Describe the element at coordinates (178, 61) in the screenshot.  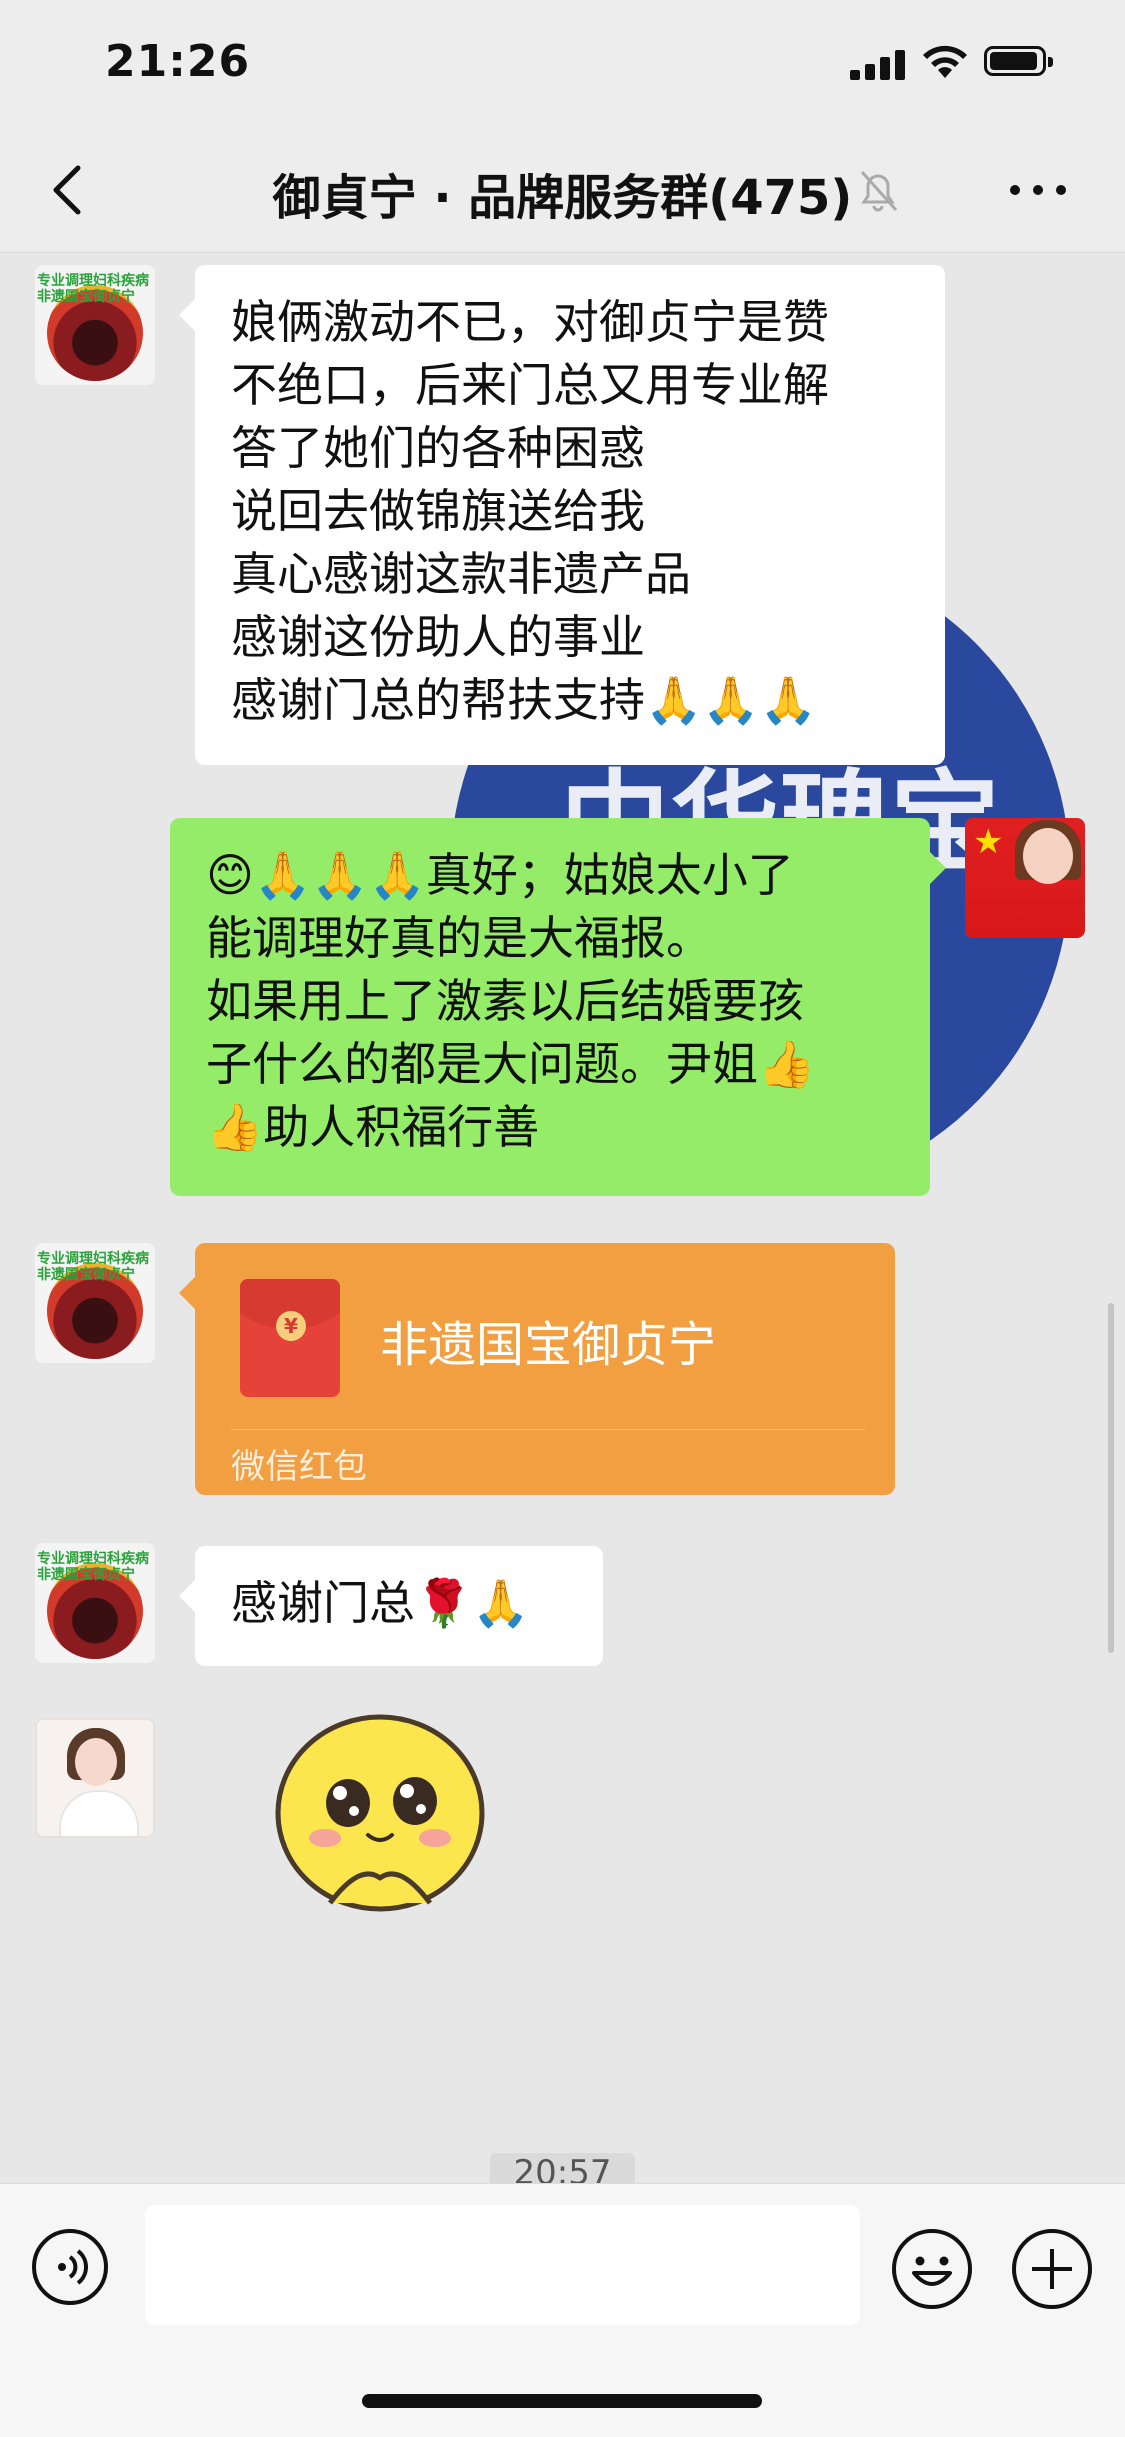
I see `status-time: 21:26` at that location.